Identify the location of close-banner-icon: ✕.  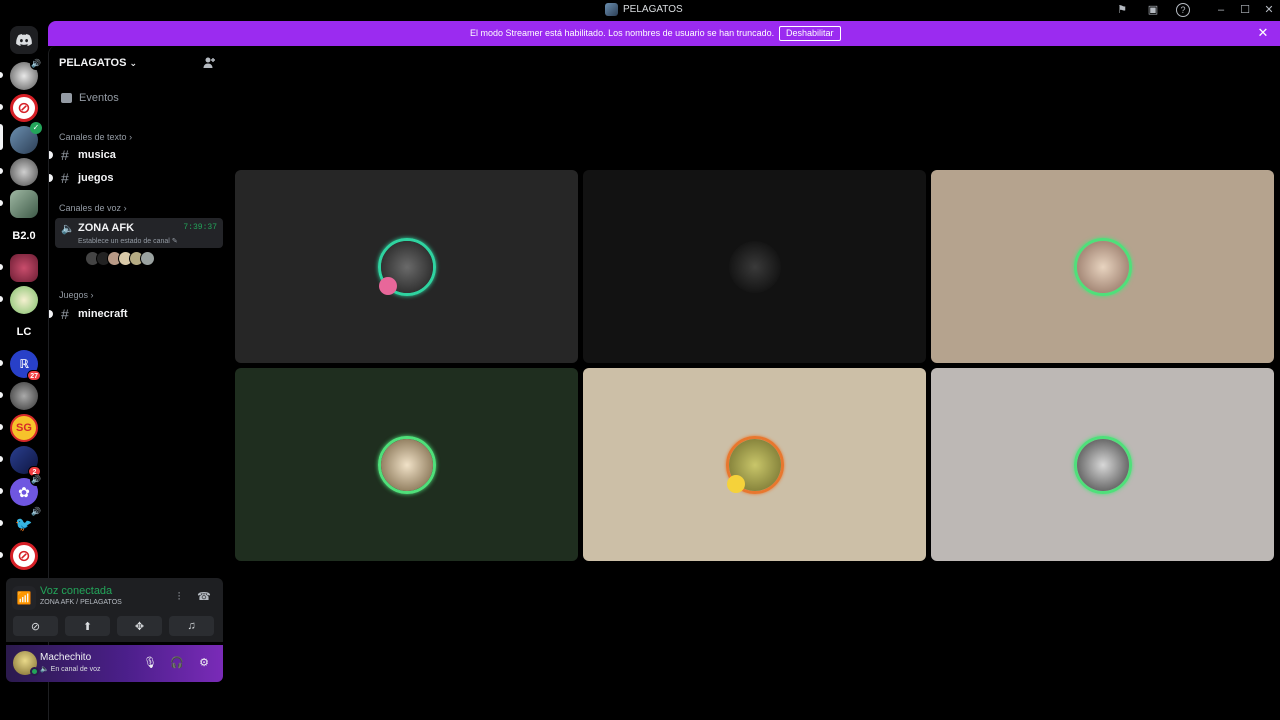
(1263, 33).